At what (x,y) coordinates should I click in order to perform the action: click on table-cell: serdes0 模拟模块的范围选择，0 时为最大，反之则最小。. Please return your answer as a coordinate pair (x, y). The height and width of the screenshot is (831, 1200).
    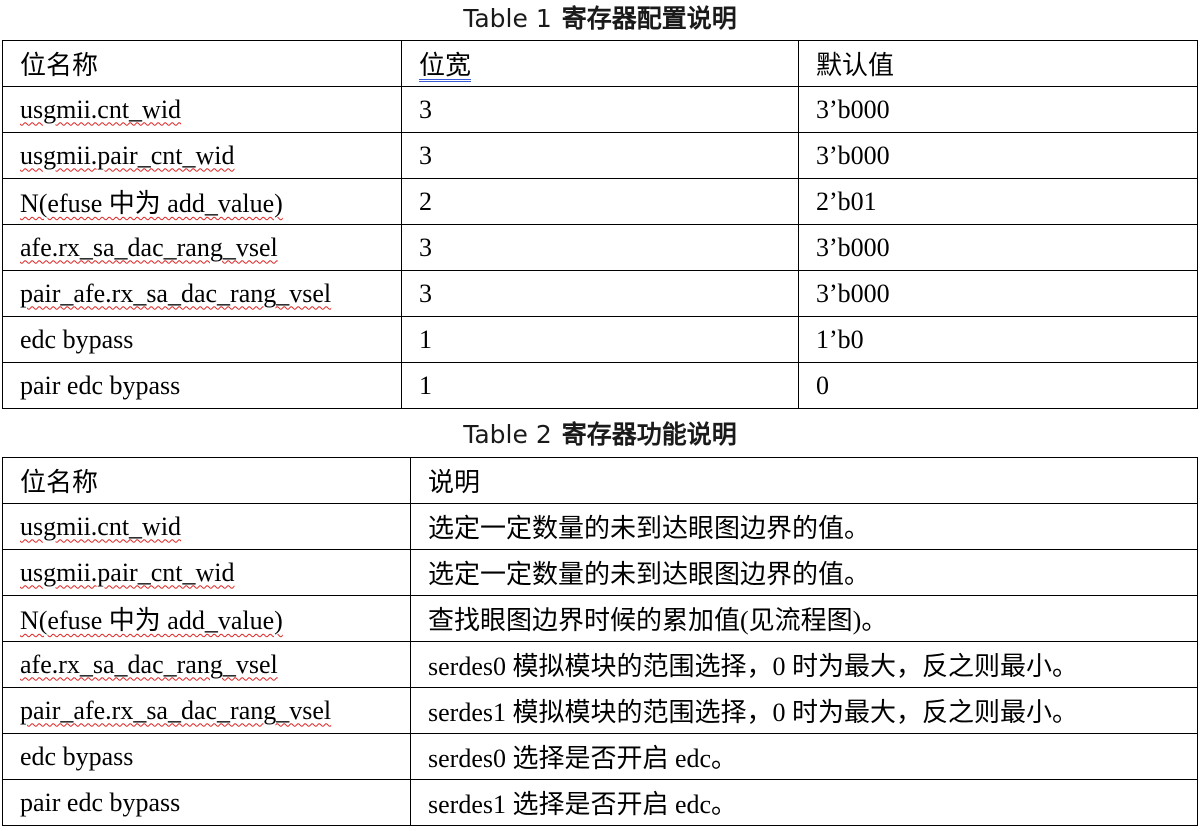
    Looking at the image, I should click on (804, 664).